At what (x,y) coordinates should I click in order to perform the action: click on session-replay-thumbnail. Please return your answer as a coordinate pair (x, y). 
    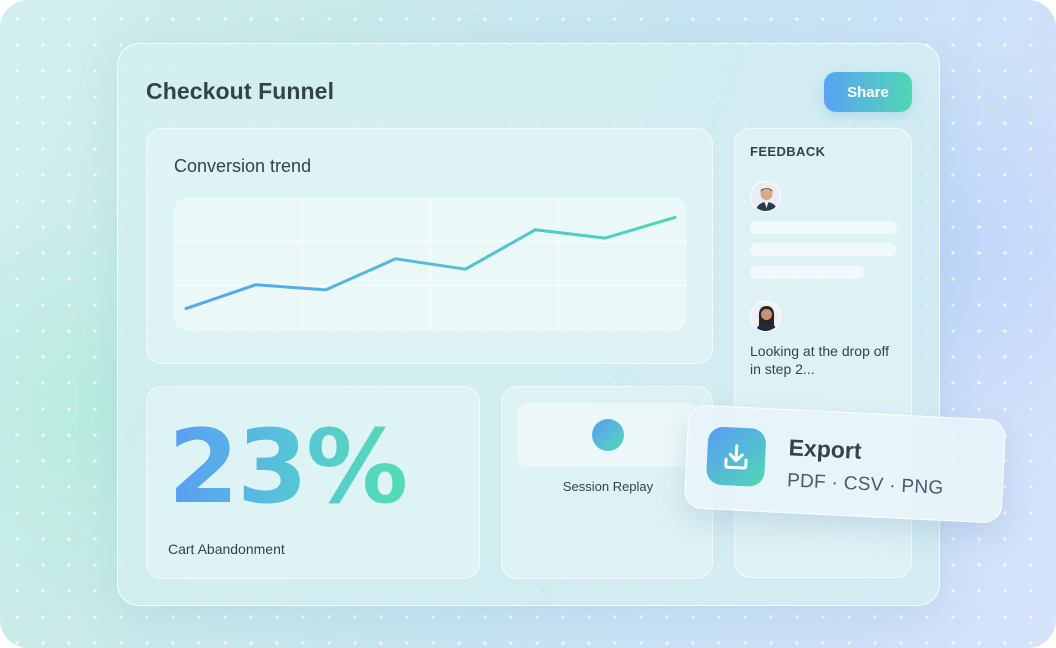
    Looking at the image, I should click on (608, 435).